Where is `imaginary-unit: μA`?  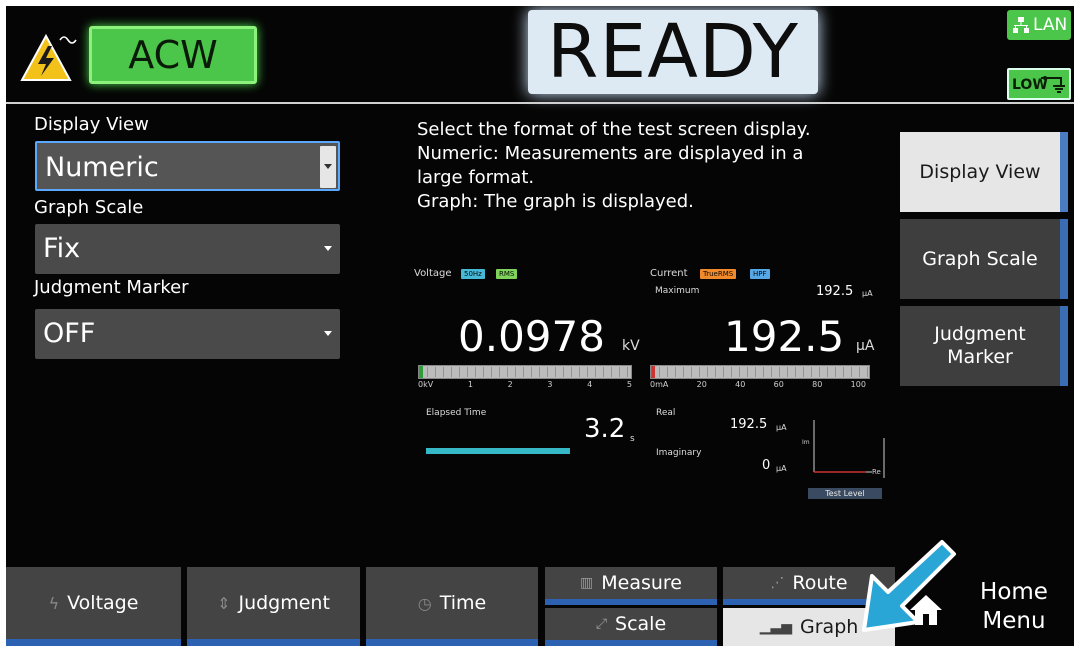 imaginary-unit: μA is located at coordinates (781, 468).